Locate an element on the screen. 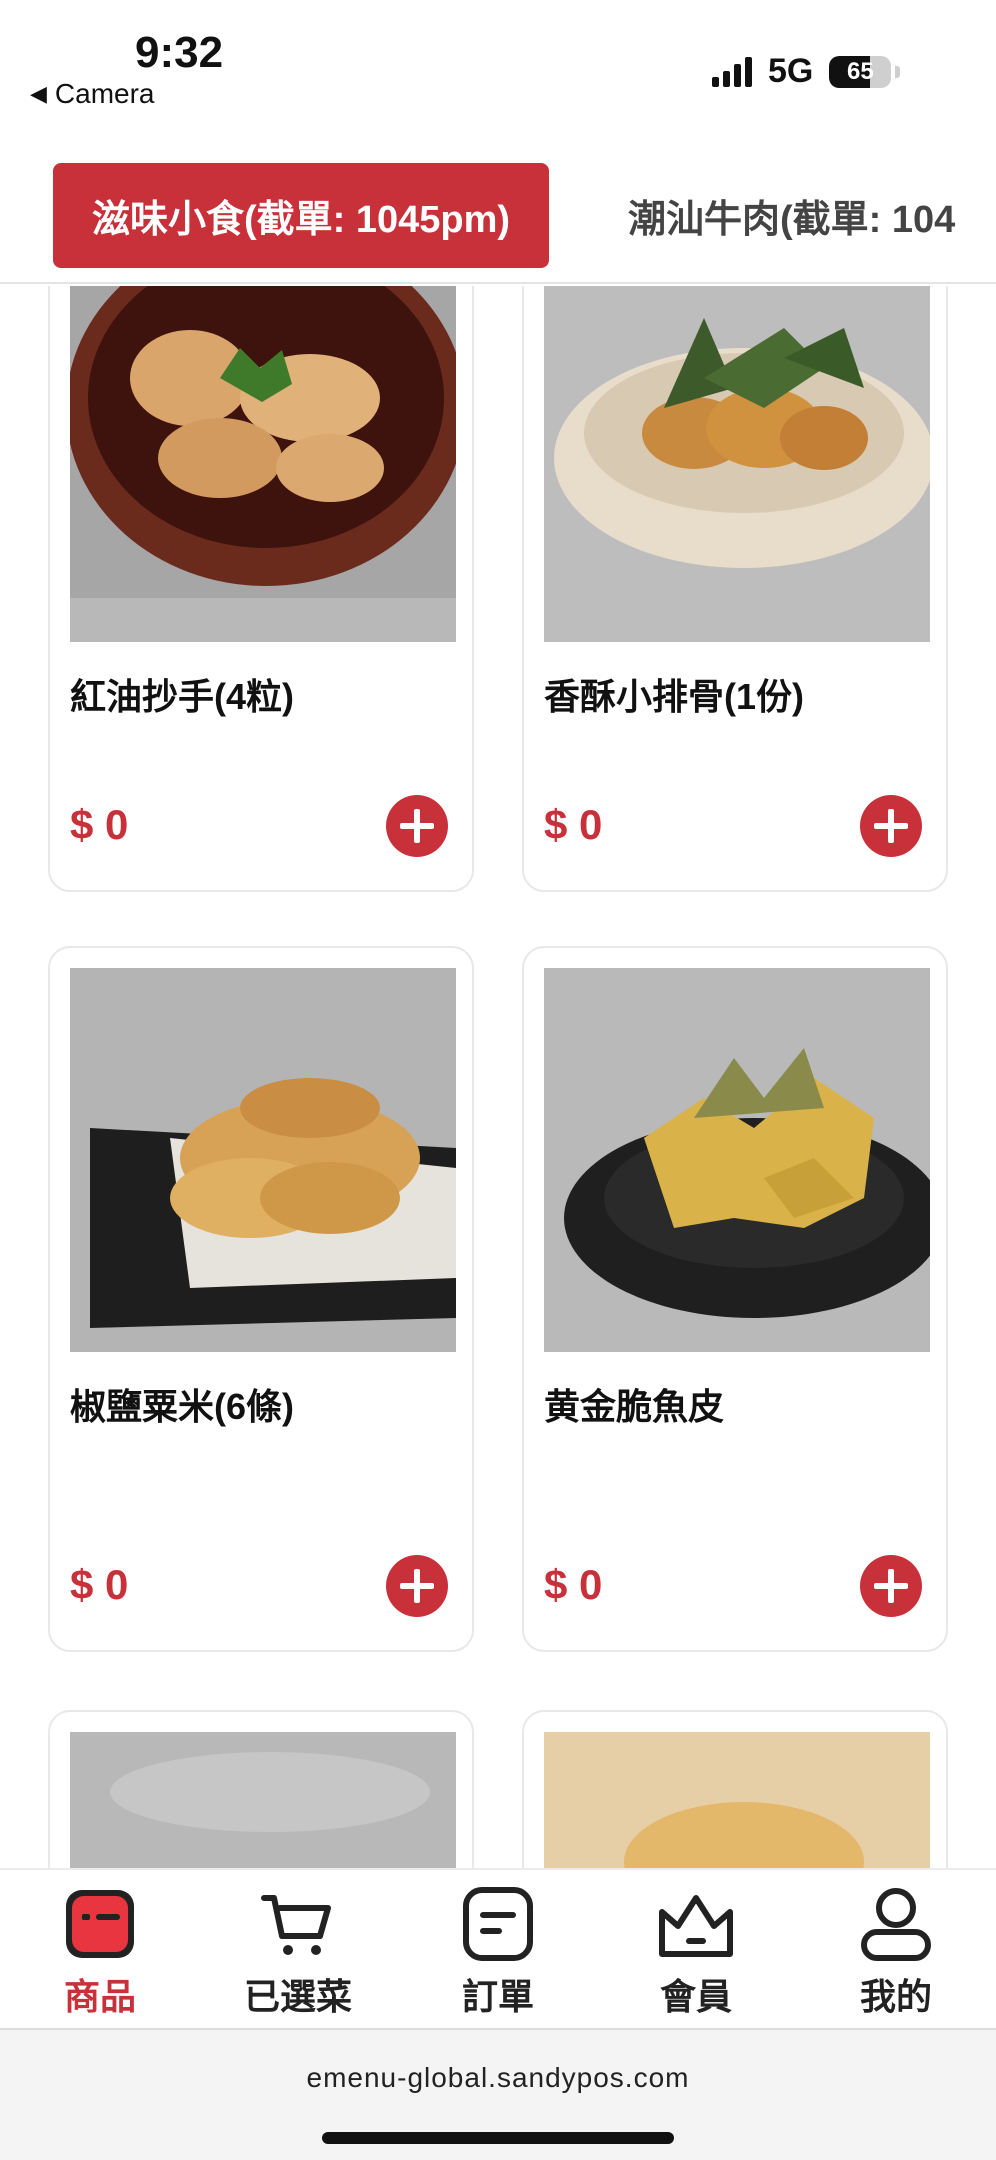 This screenshot has width=996, height=2160. signal-icon is located at coordinates (732, 71).